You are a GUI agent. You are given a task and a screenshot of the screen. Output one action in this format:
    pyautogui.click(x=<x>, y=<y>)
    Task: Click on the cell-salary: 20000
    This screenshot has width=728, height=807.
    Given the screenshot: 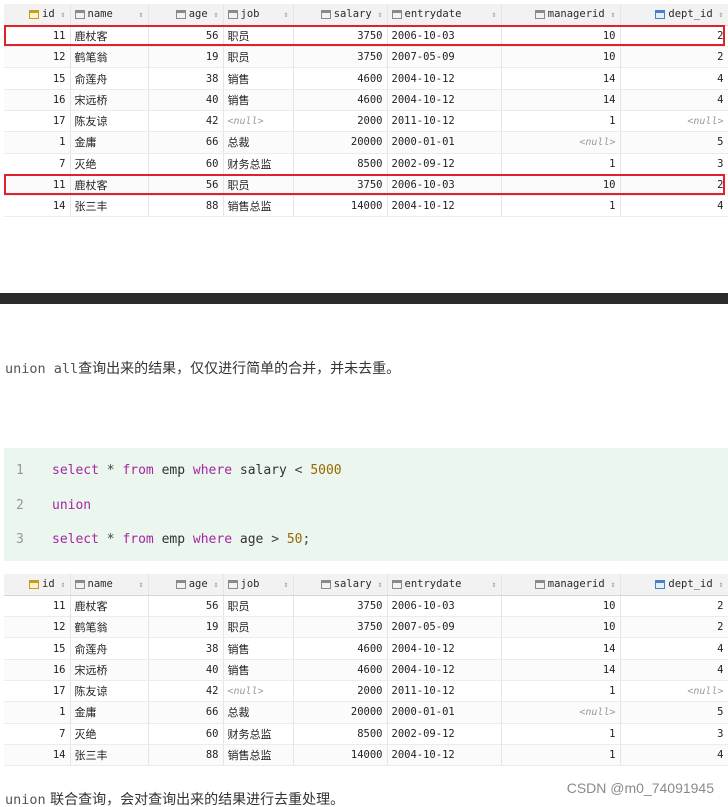 What is the action you would take?
    pyautogui.click(x=340, y=712)
    